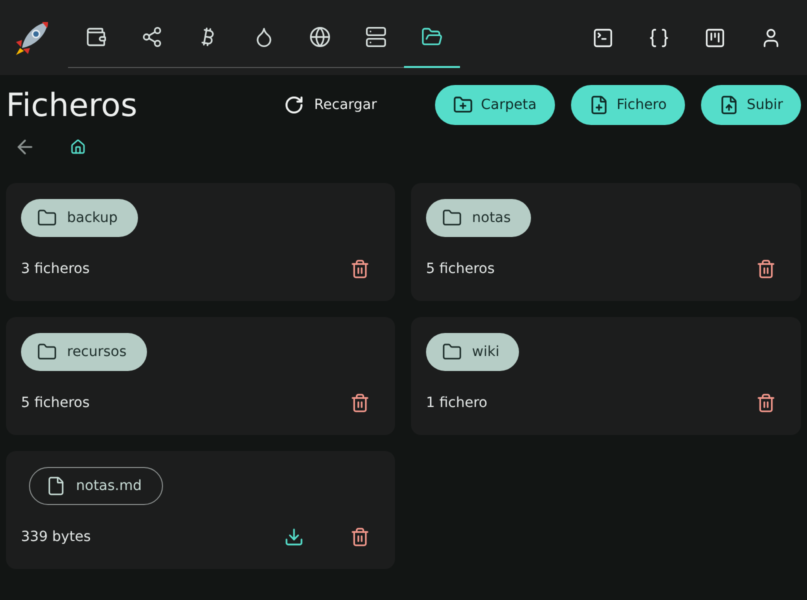 The width and height of the screenshot is (807, 600). I want to click on folder-chip: recursos, so click(84, 352).